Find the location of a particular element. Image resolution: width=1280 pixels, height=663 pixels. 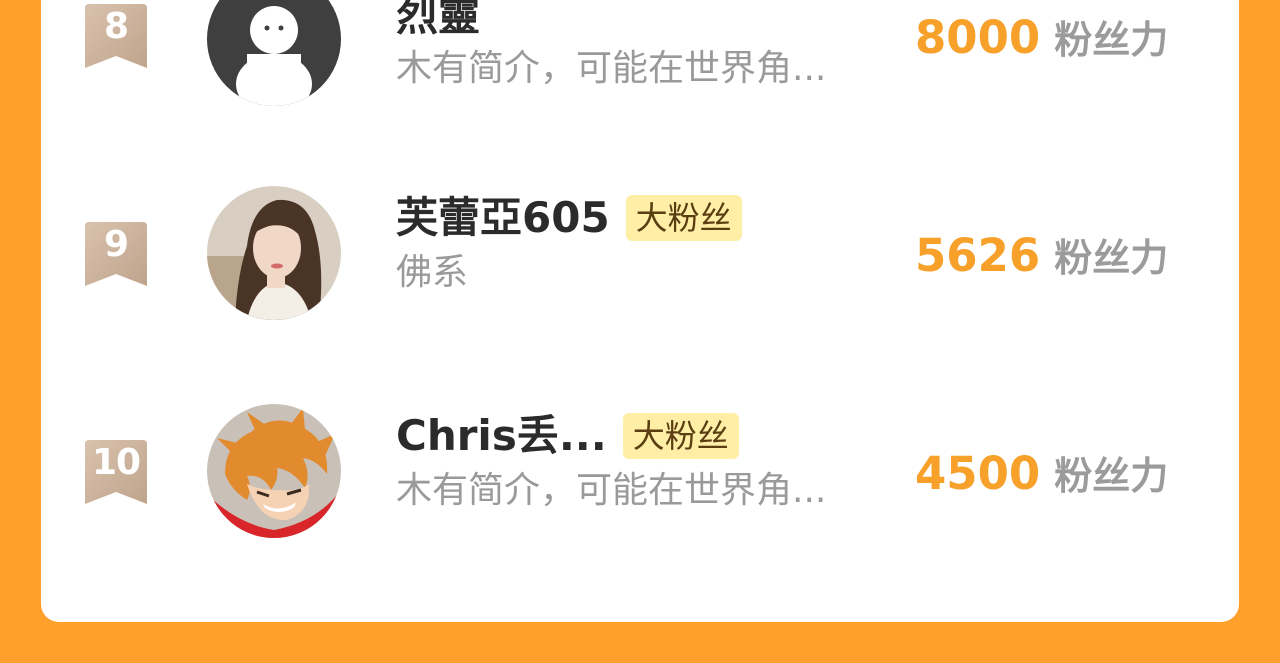

rank-number: 8 is located at coordinates (116, 26).